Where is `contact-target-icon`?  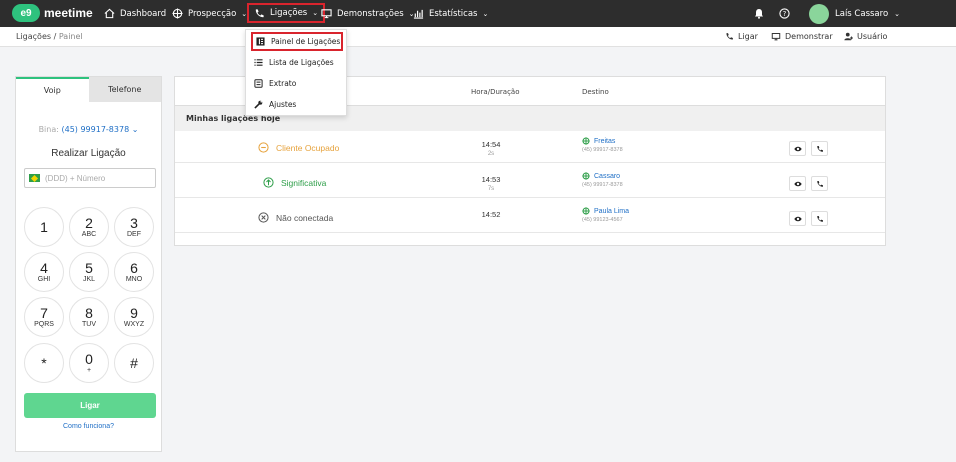 contact-target-icon is located at coordinates (586, 141).